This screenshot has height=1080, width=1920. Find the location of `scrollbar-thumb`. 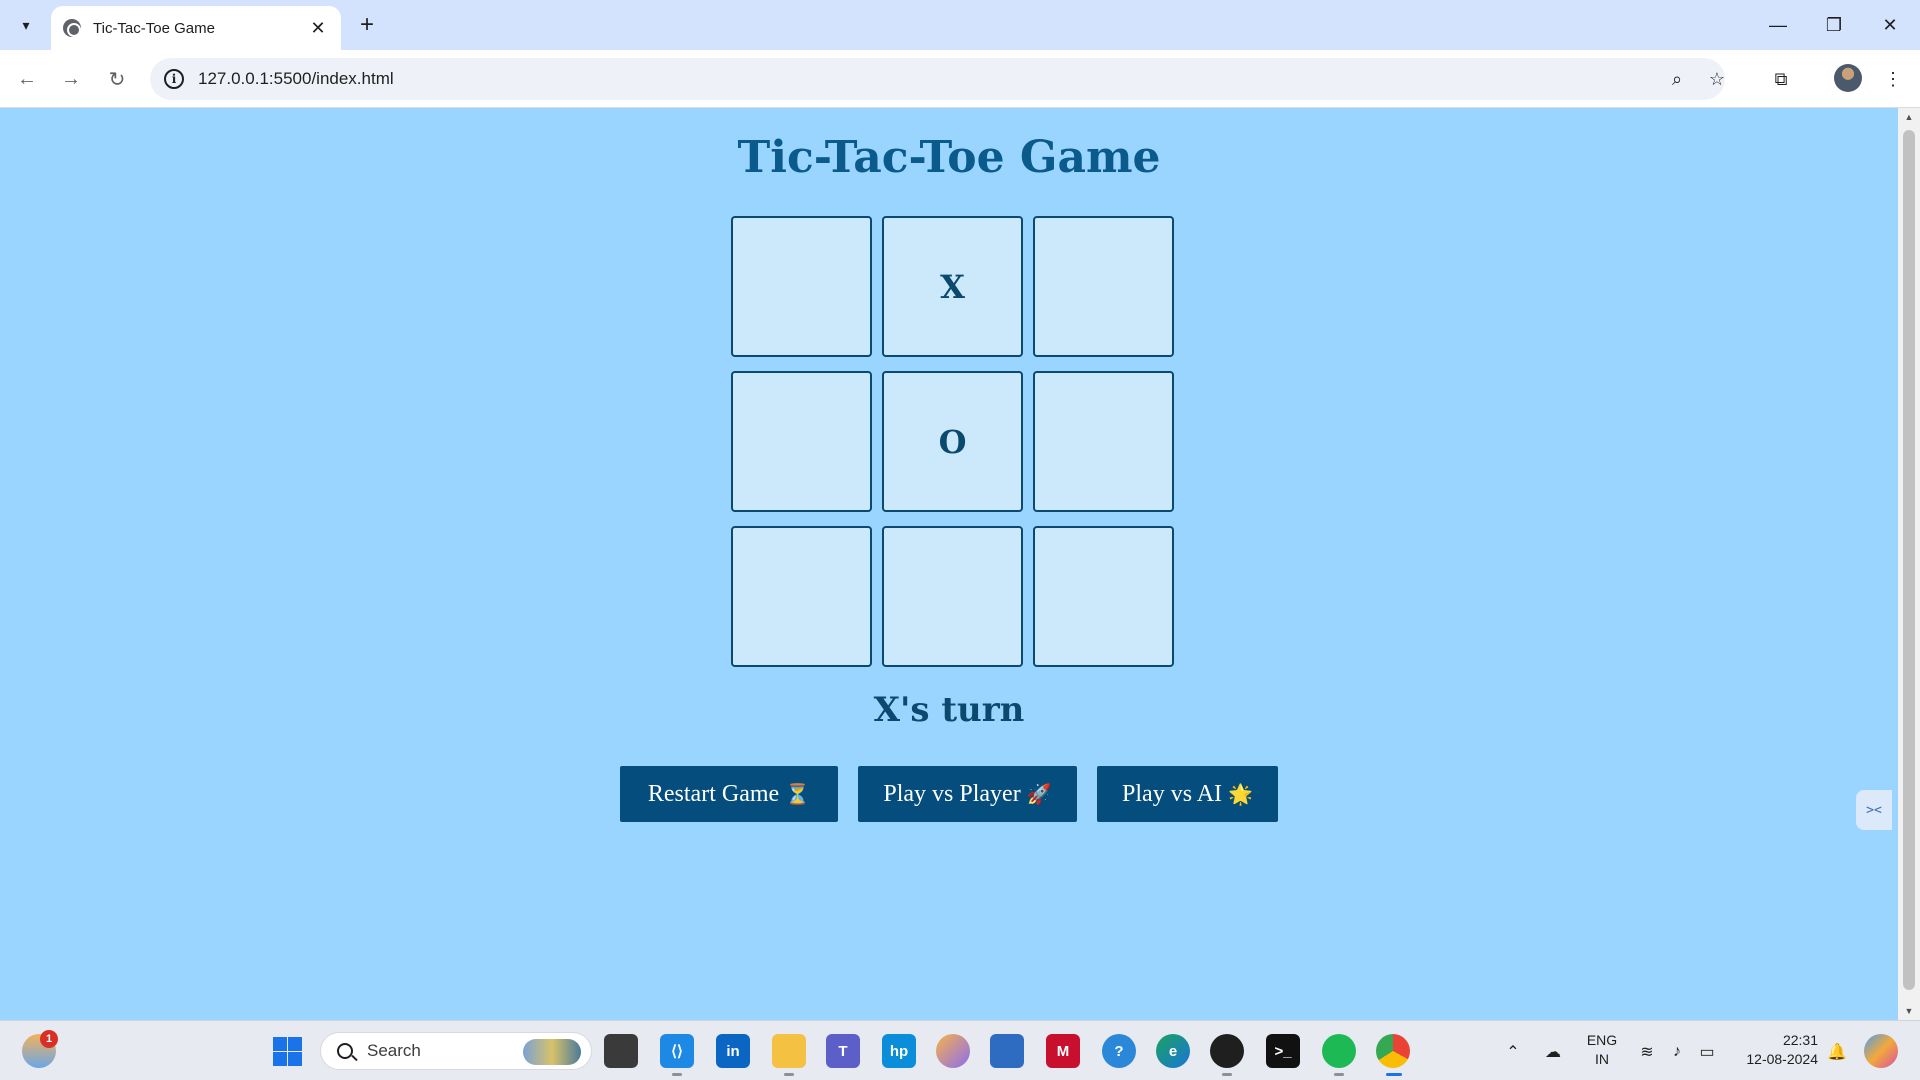

scrollbar-thumb is located at coordinates (1909, 560).